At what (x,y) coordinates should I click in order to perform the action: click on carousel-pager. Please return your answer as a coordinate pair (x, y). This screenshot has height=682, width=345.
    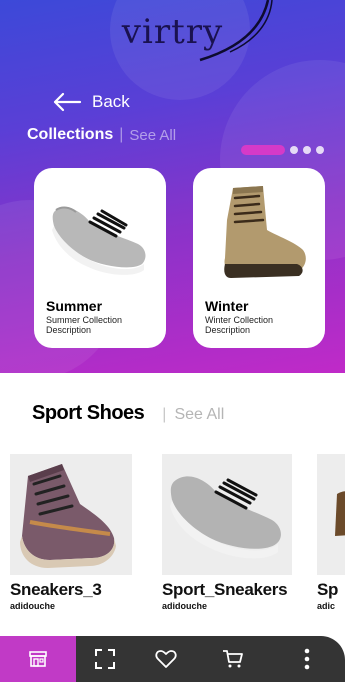
    Looking at the image, I should click on (282, 150).